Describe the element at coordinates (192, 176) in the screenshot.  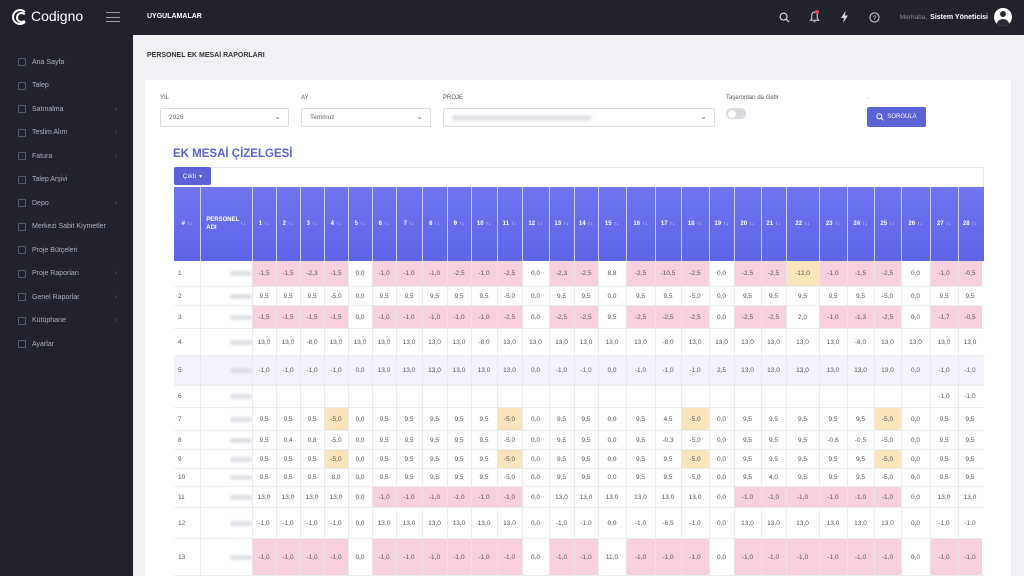
I see `export-button: Çıktı ▾` at that location.